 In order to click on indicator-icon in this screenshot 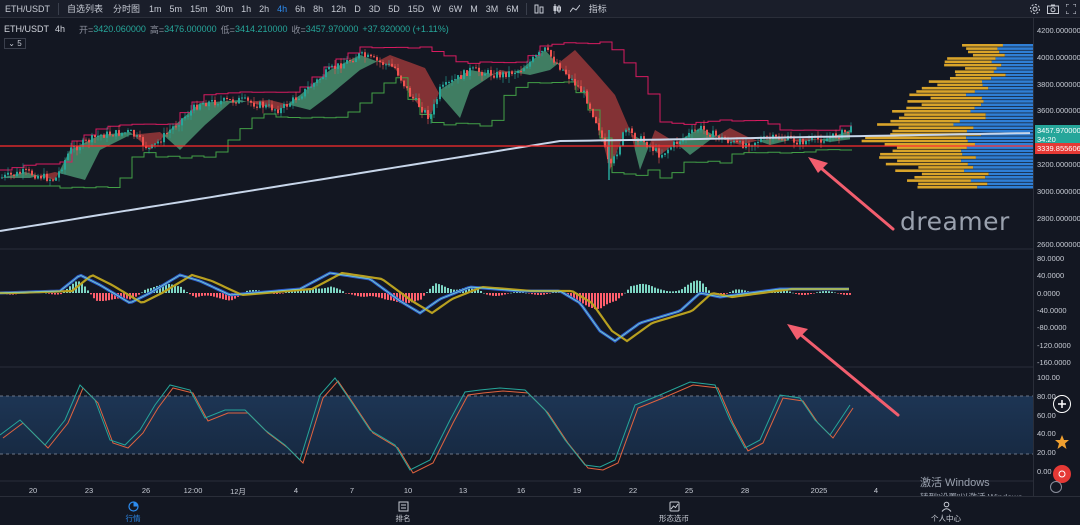, I will do `click(575, 9)`.